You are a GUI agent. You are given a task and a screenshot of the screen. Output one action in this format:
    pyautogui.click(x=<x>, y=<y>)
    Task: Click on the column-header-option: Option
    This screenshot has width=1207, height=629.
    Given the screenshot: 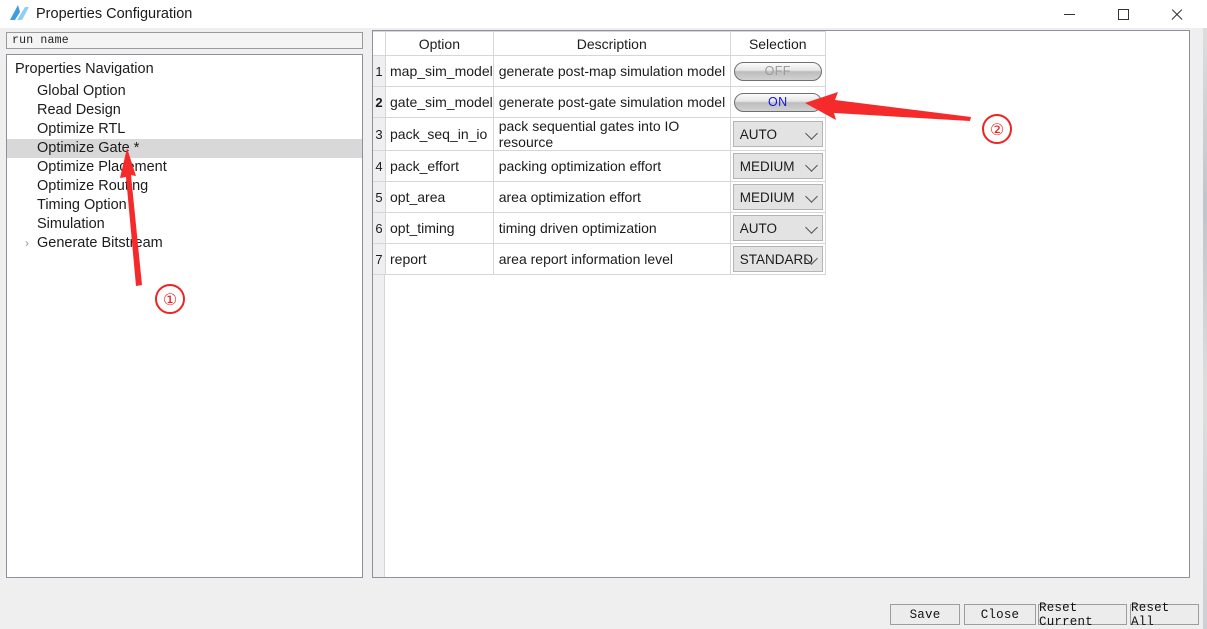 What is the action you would take?
    pyautogui.click(x=439, y=43)
    